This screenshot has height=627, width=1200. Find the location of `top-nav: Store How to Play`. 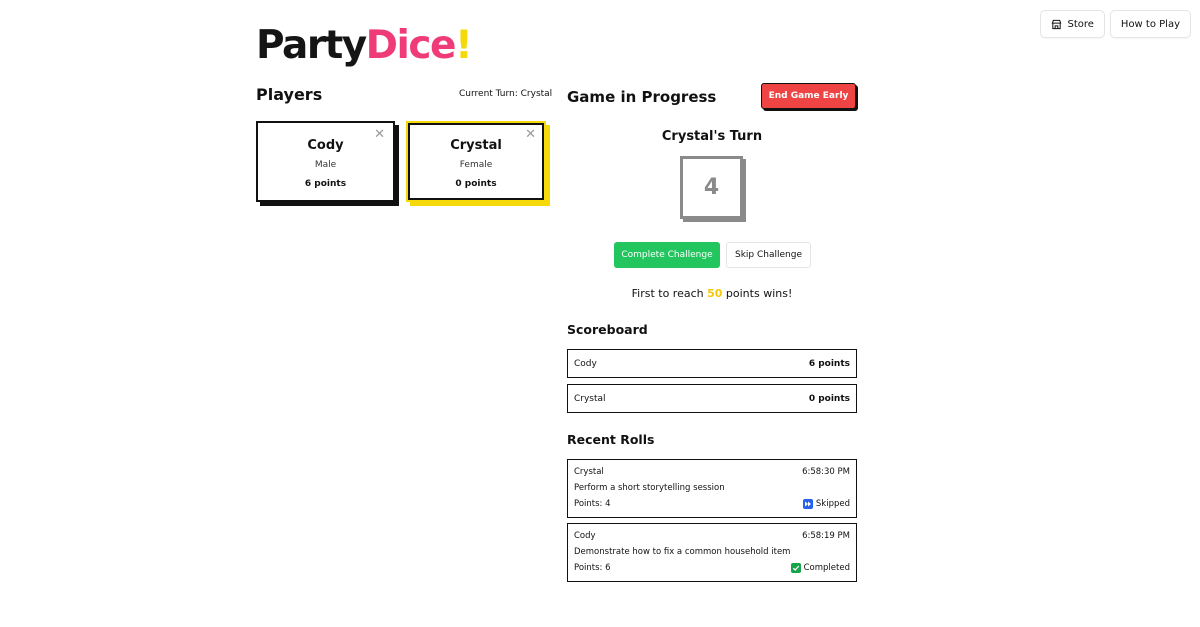

top-nav: Store How to Play is located at coordinates (1115, 24).